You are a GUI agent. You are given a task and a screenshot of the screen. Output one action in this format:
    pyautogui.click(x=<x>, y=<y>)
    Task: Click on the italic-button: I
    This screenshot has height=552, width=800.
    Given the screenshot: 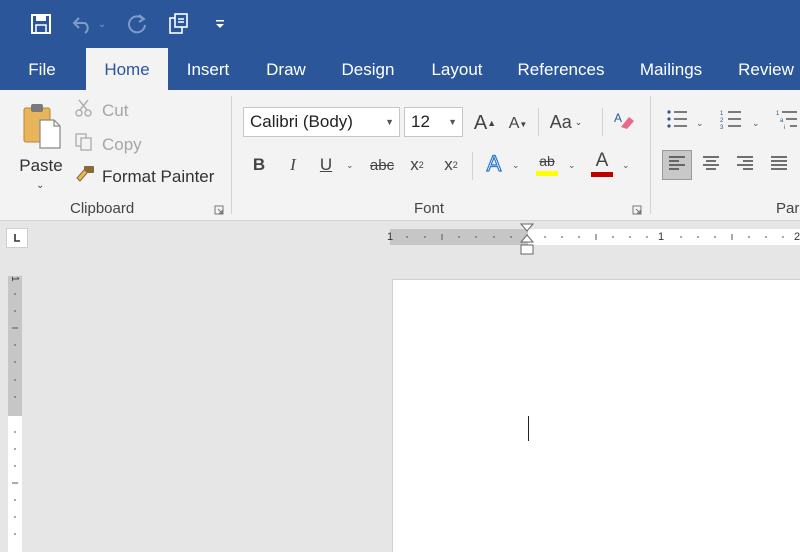 What is the action you would take?
    pyautogui.click(x=293, y=165)
    